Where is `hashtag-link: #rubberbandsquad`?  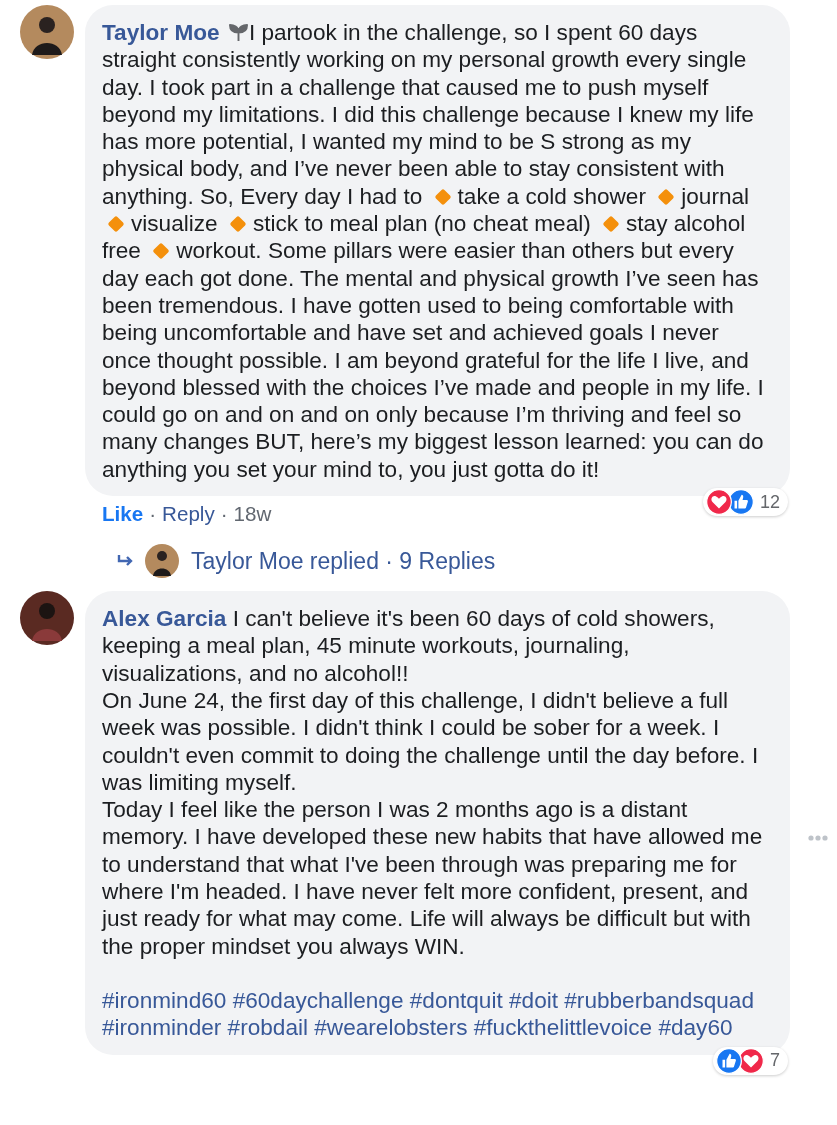
hashtag-link: #rubberbandsquad is located at coordinates (659, 1000).